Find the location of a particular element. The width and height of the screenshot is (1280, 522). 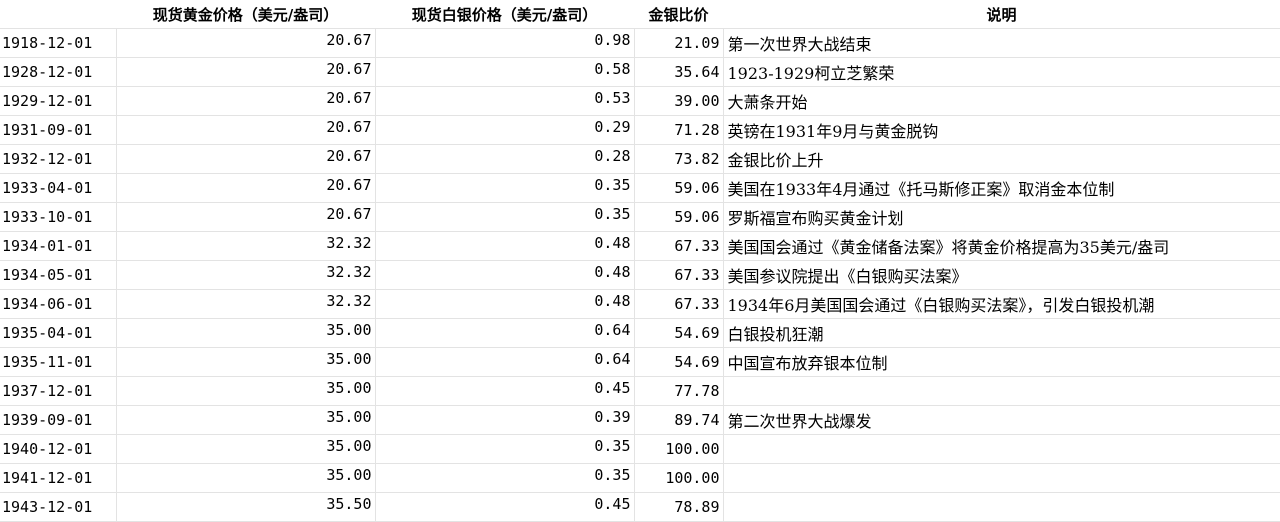

cell-note: 美国国会通过《黄金储备法案》将黄金价格提高为35美元/盎司 is located at coordinates (1001, 246).